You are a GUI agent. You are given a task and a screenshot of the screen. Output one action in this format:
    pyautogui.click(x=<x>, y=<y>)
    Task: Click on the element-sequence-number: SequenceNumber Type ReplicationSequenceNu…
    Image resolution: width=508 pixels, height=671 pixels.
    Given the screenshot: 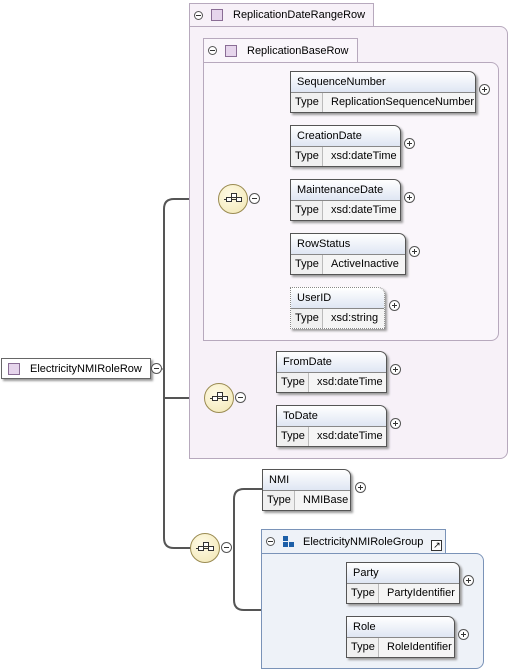 What is the action you would take?
    pyautogui.click(x=383, y=92)
    